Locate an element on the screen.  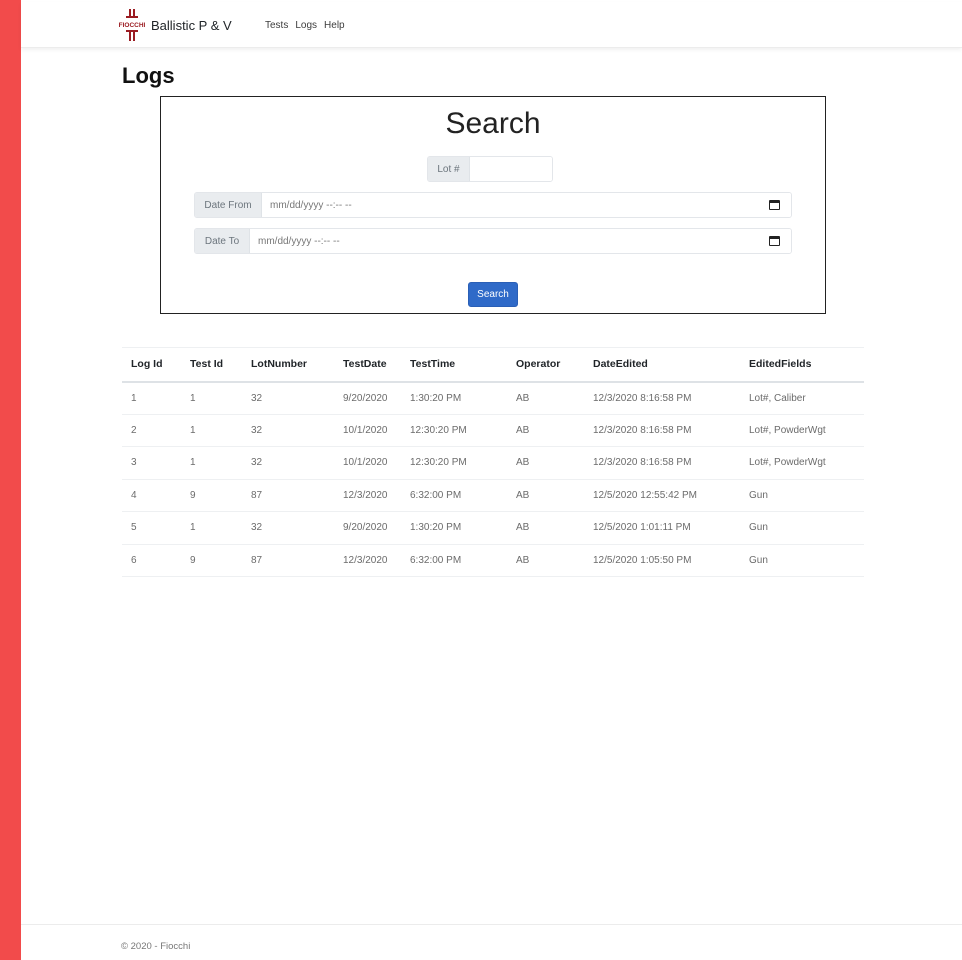
nav-link-tests: Tests is located at coordinates (276, 25).